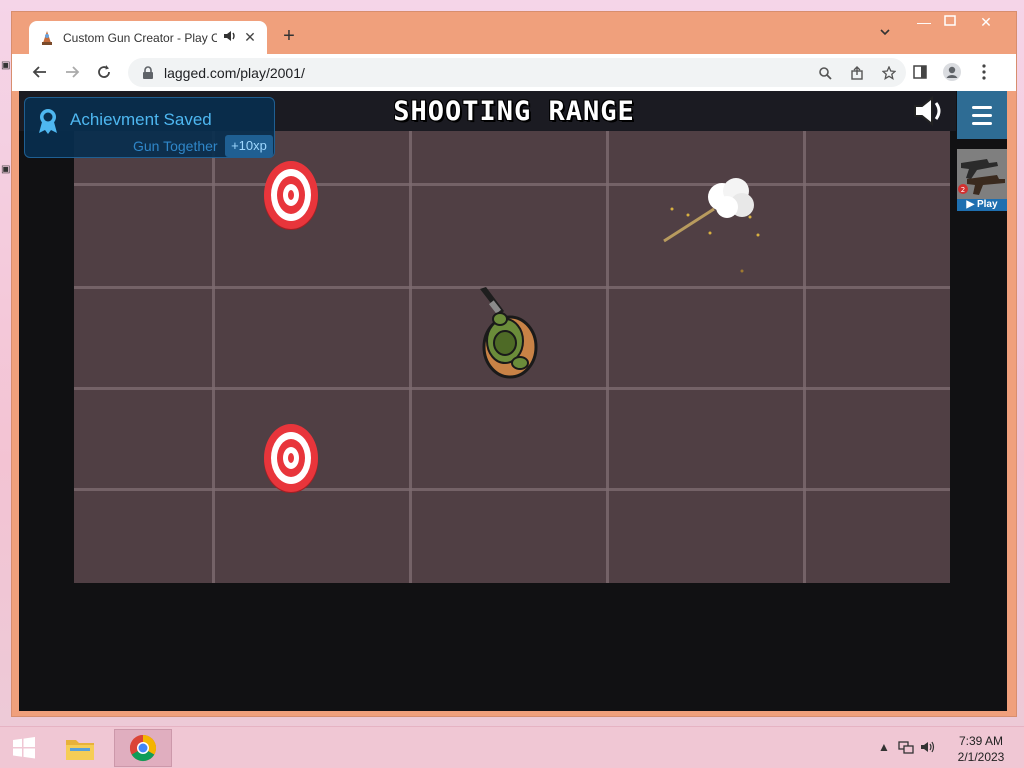 This screenshot has height=768, width=1024. I want to click on bookmark-star-icon, so click(889, 73).